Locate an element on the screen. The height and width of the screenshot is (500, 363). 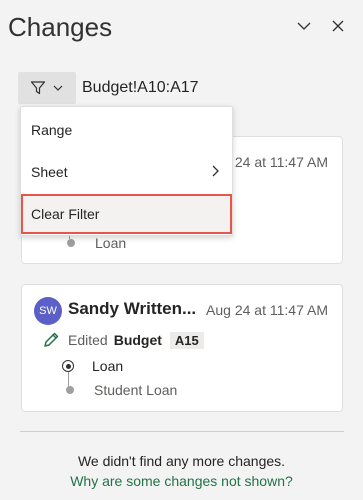
filter-range-label: Budget!A10:A17 is located at coordinates (140, 87).